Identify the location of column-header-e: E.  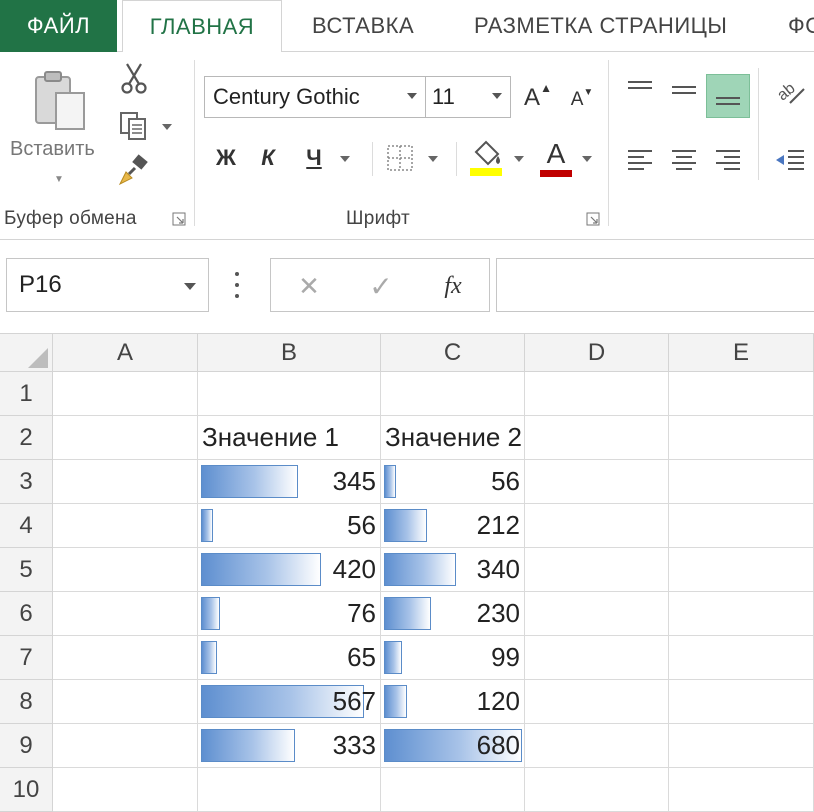
(741, 353).